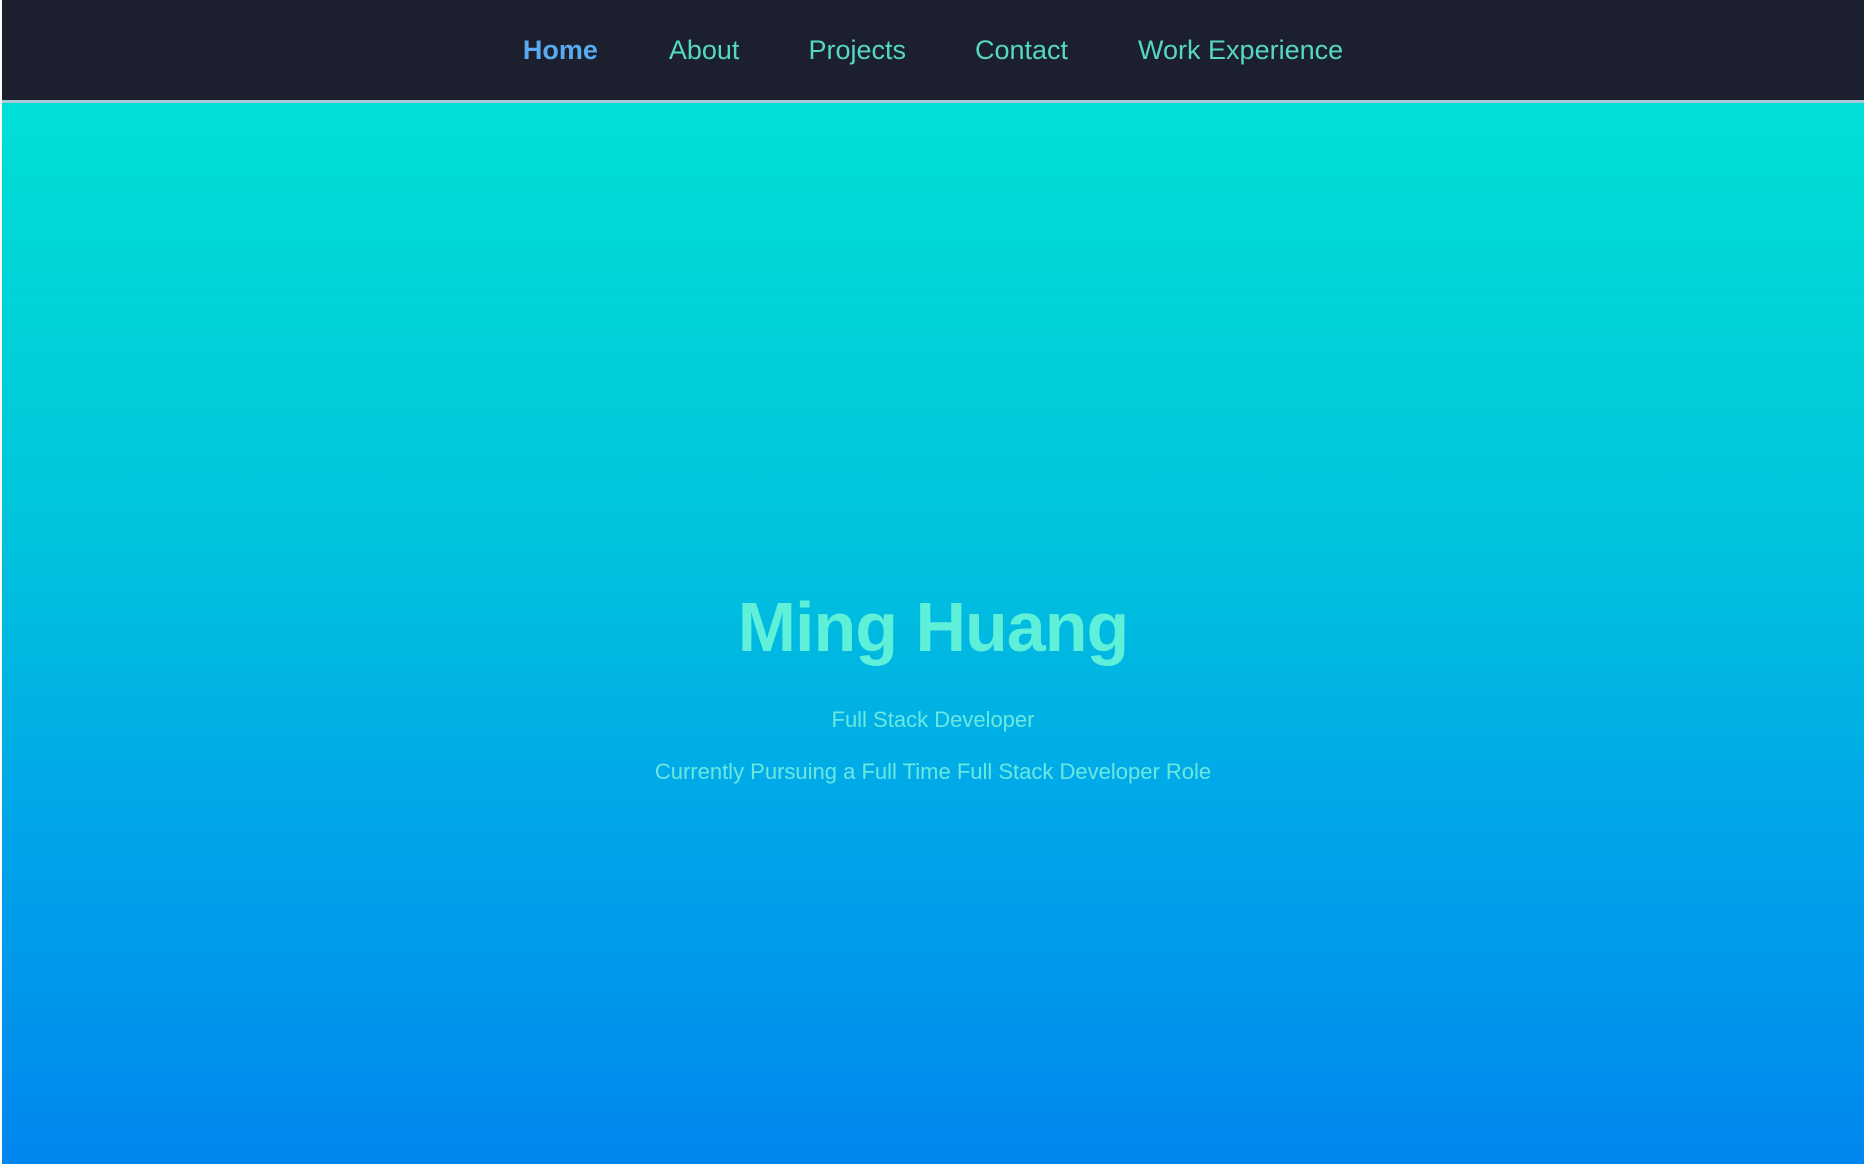  Describe the element at coordinates (704, 50) in the screenshot. I see `nav-link-about: About` at that location.